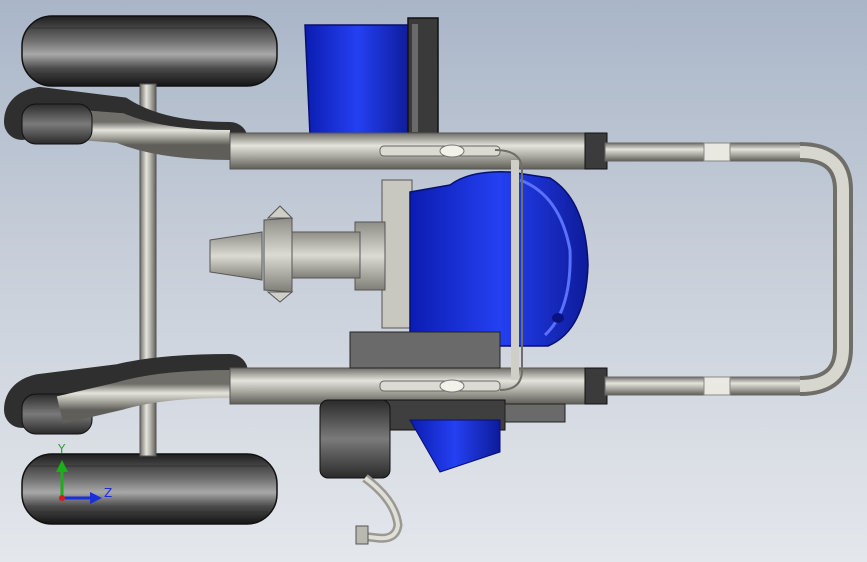 The width and height of the screenshot is (867, 562). Describe the element at coordinates (297, 254) in the screenshot. I see `pump-nozzle` at that location.